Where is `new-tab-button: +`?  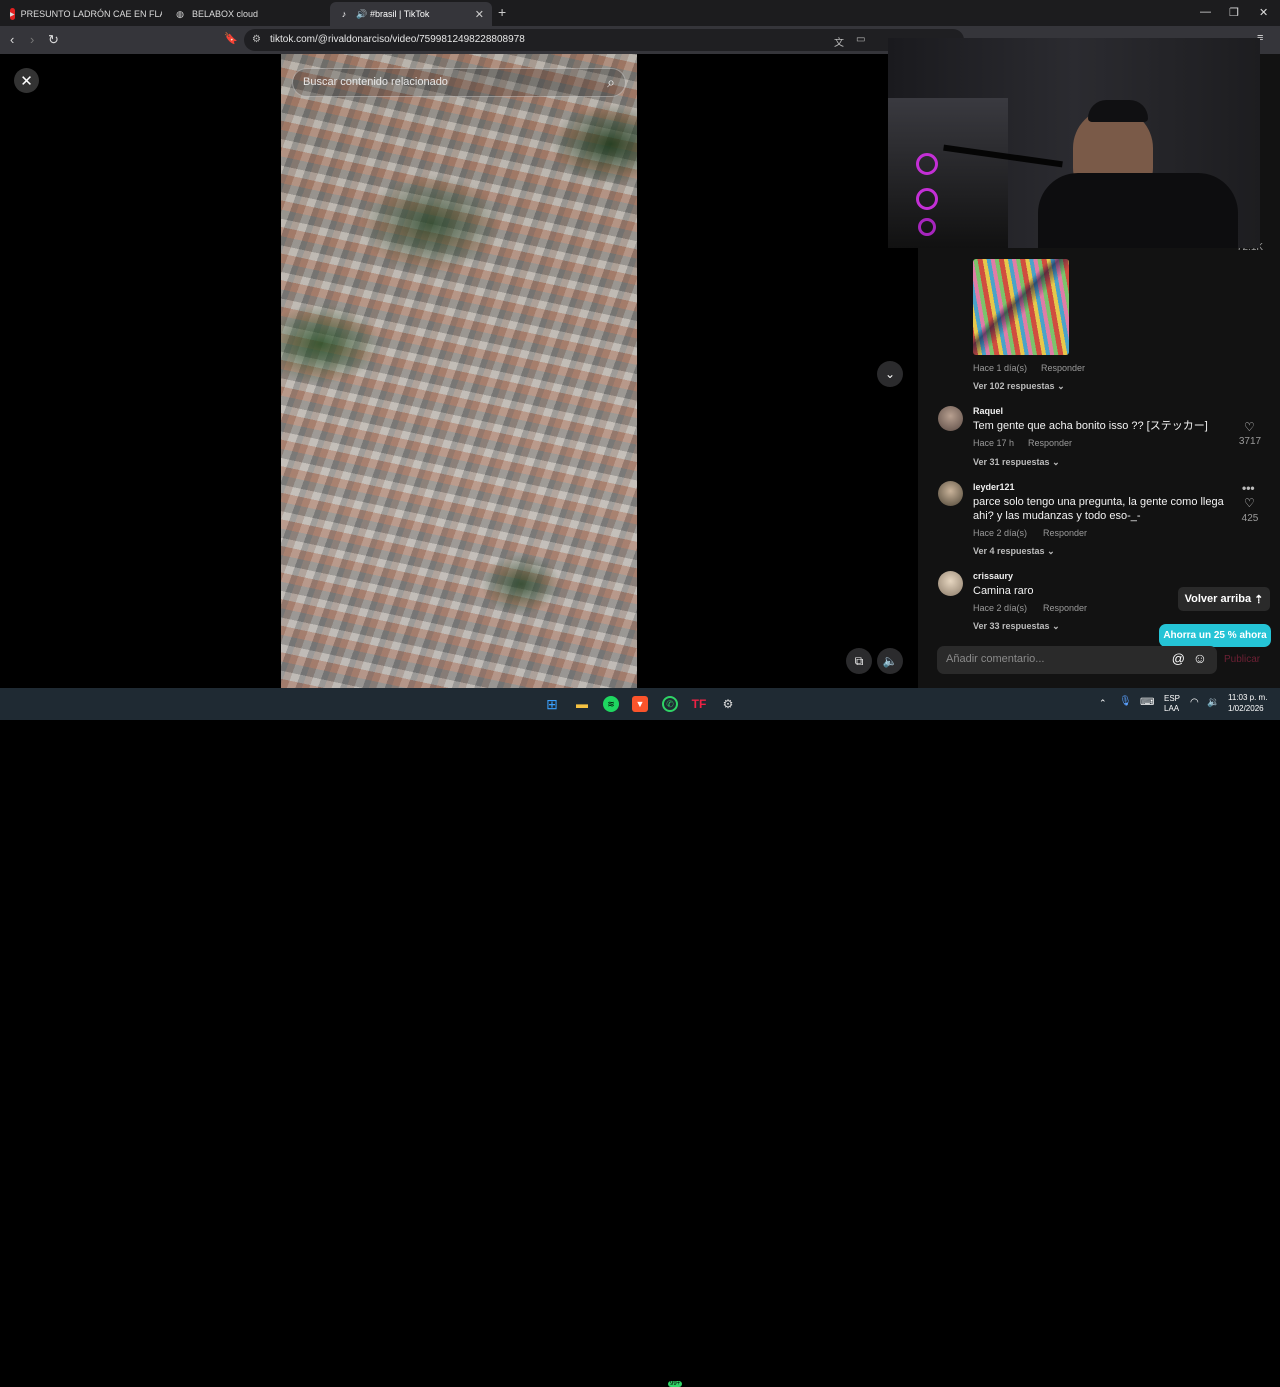
new-tab-button: + is located at coordinates (502, 12).